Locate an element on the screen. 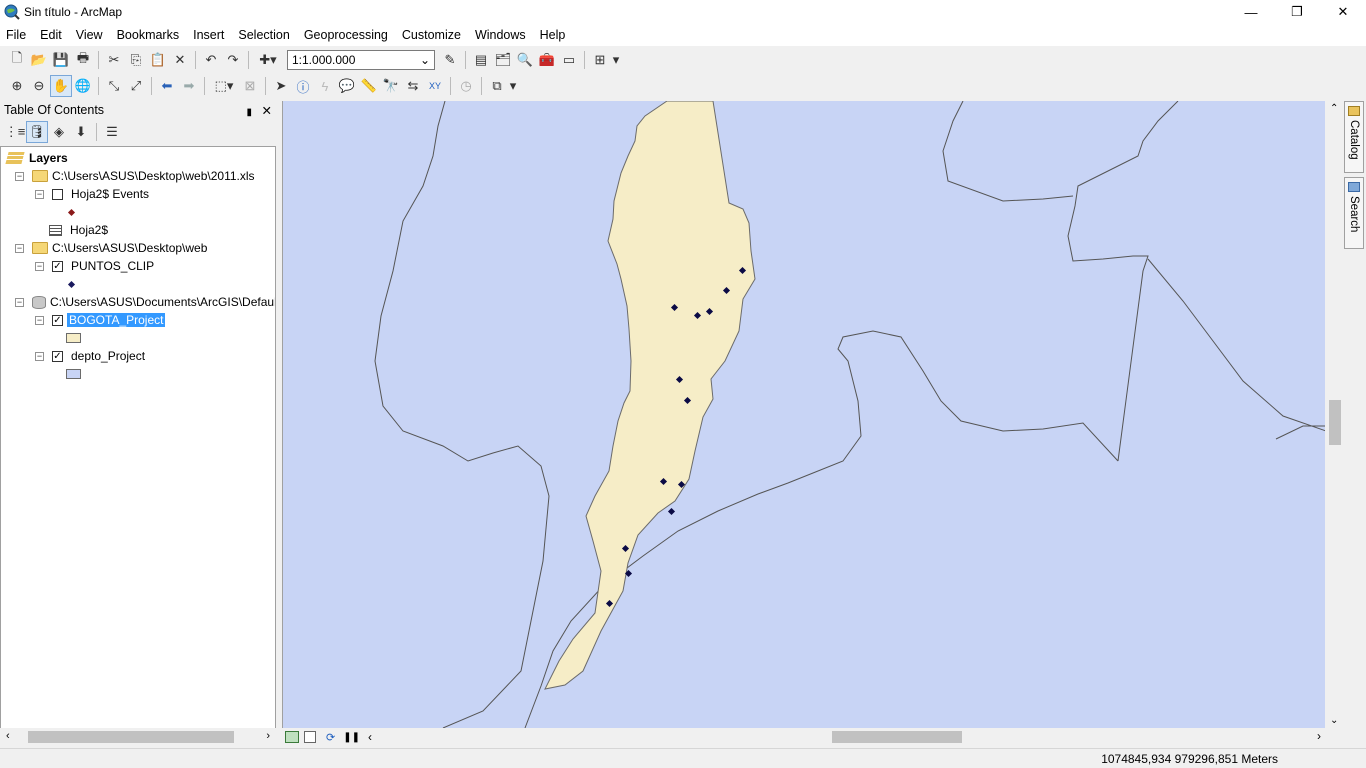 This screenshot has height=768, width=1366. list-by-visibility-icon: ◈ is located at coordinates (59, 132).